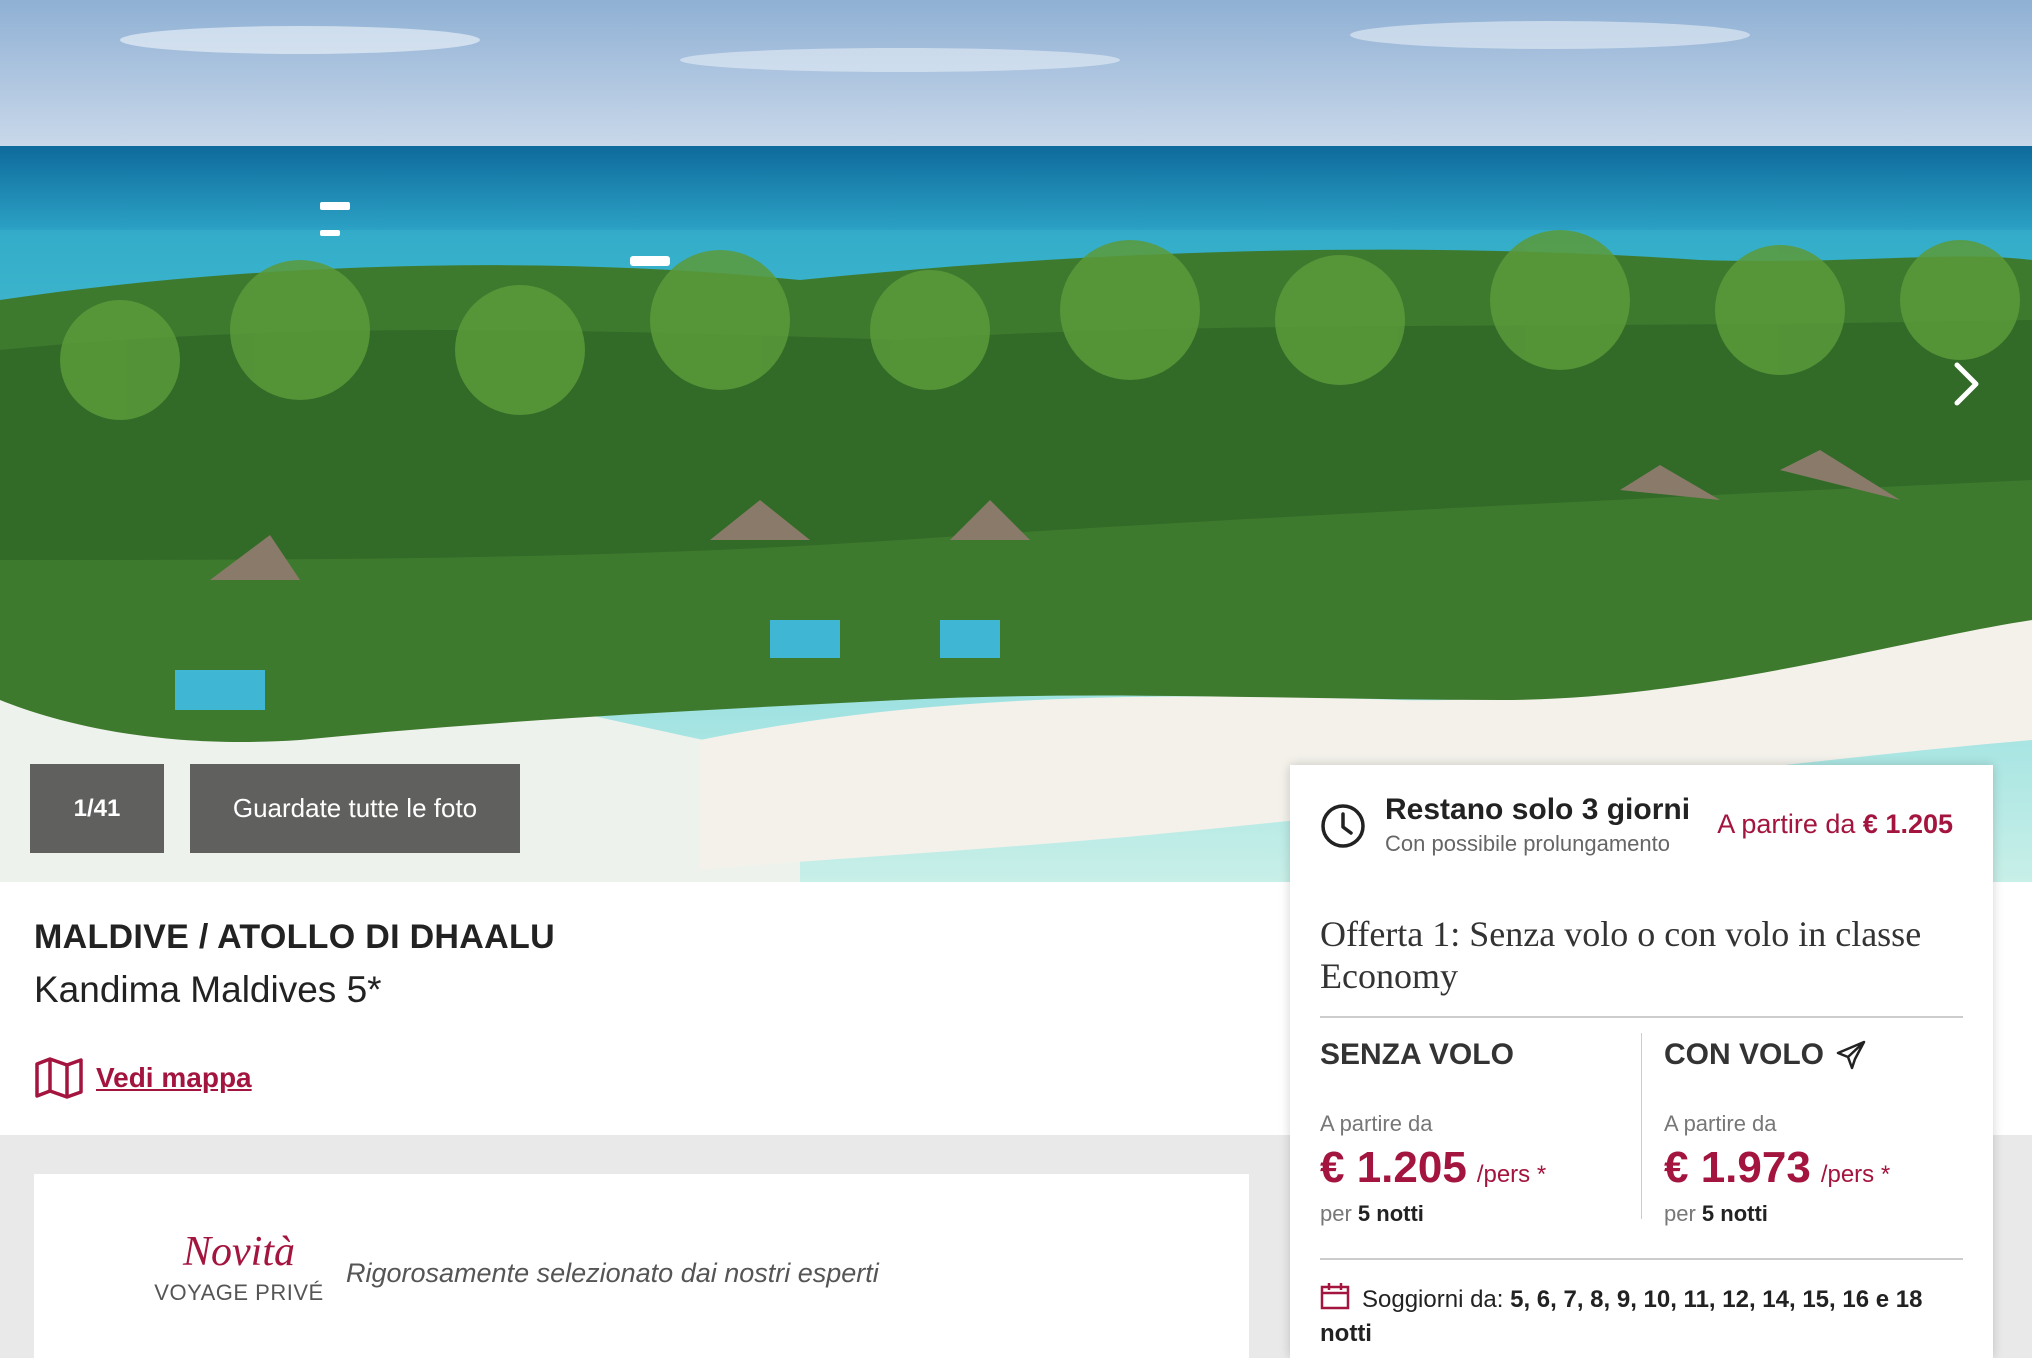  What do you see at coordinates (1433, 1299) in the screenshot?
I see `stays-label: Soggiorni da:` at bounding box center [1433, 1299].